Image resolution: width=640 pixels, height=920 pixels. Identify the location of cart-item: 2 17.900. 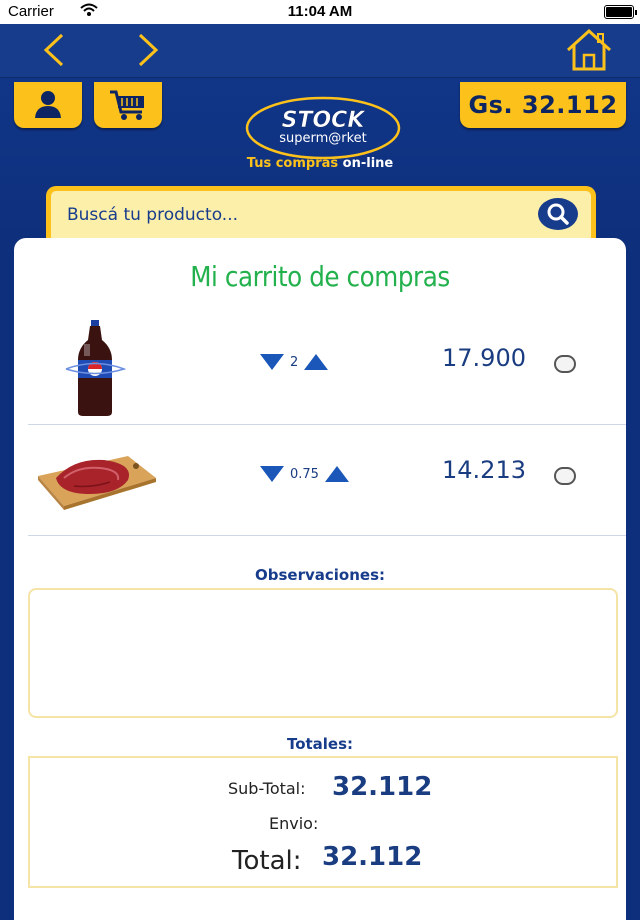
(320, 367).